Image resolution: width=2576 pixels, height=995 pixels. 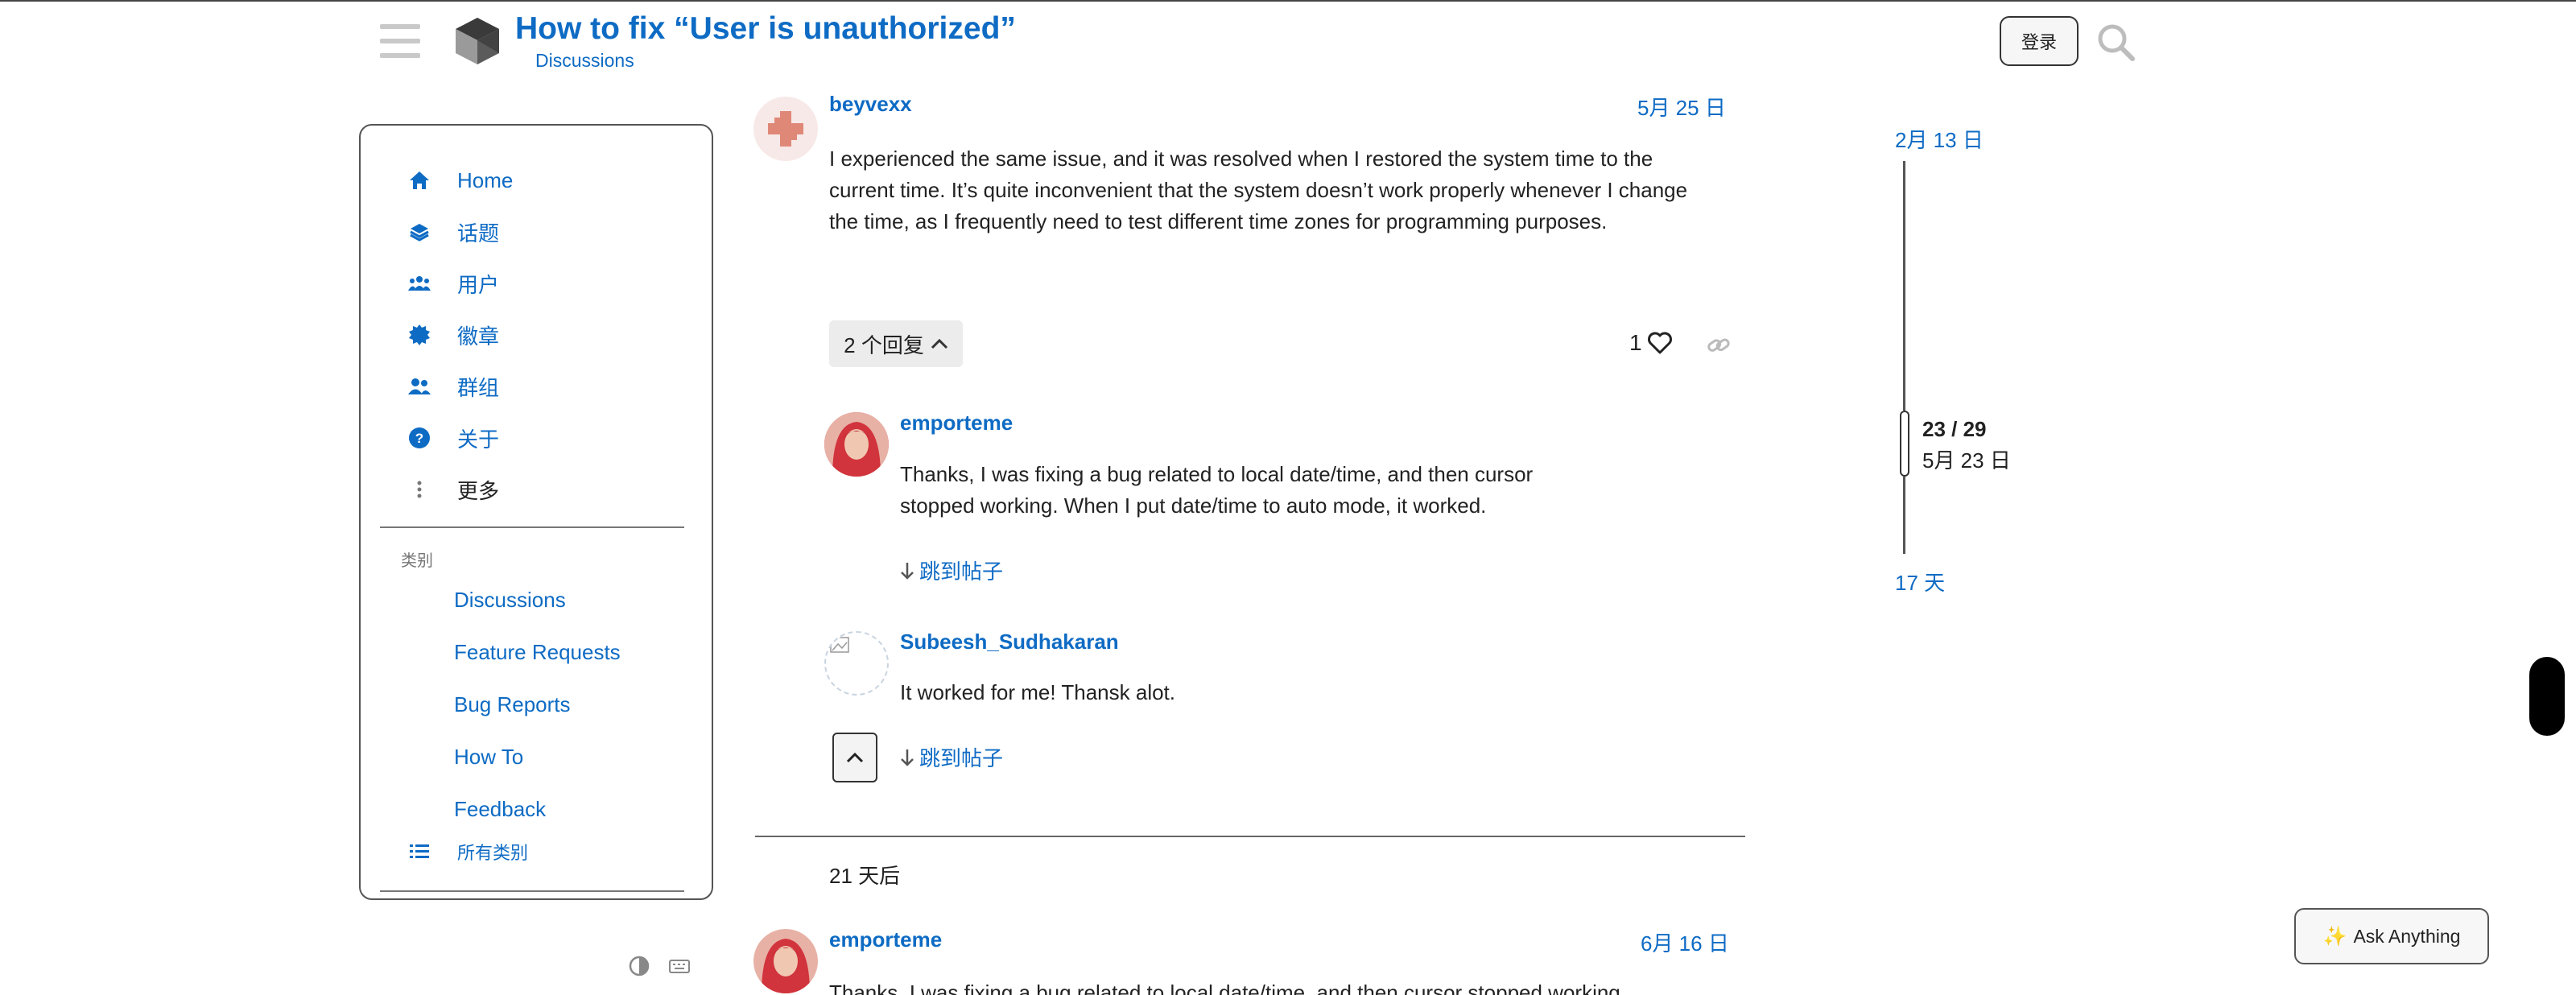 What do you see at coordinates (478, 387) in the screenshot?
I see `sidebar-item-label: 群组` at bounding box center [478, 387].